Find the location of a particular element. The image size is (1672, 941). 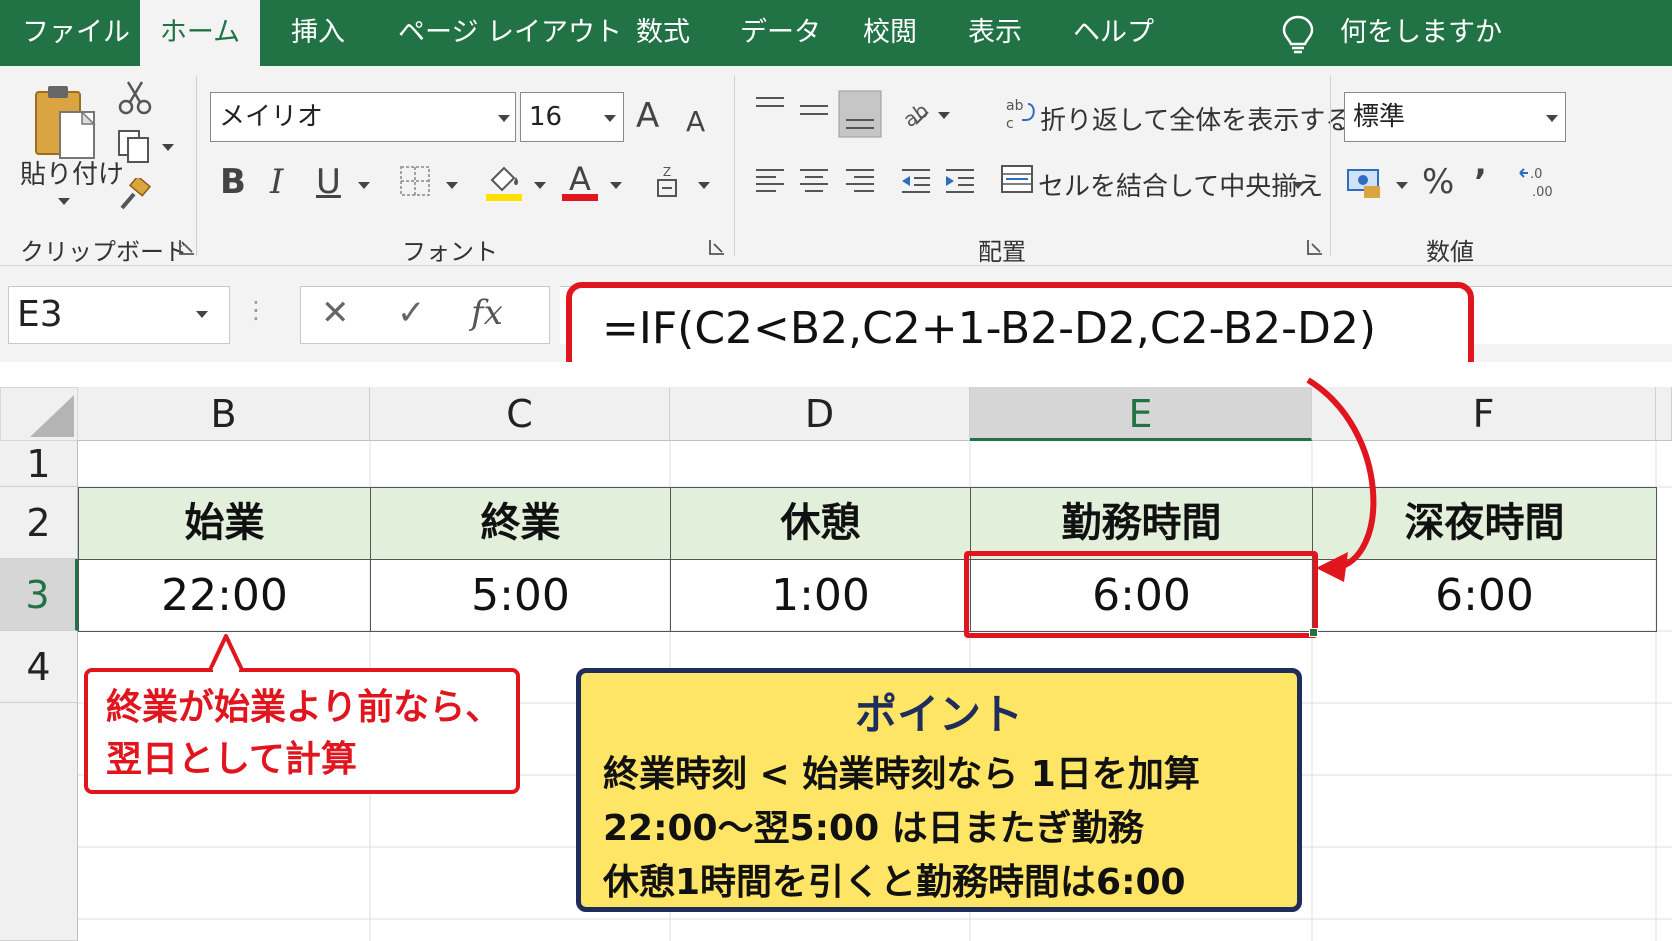

font-color-icon: A is located at coordinates (580, 181).